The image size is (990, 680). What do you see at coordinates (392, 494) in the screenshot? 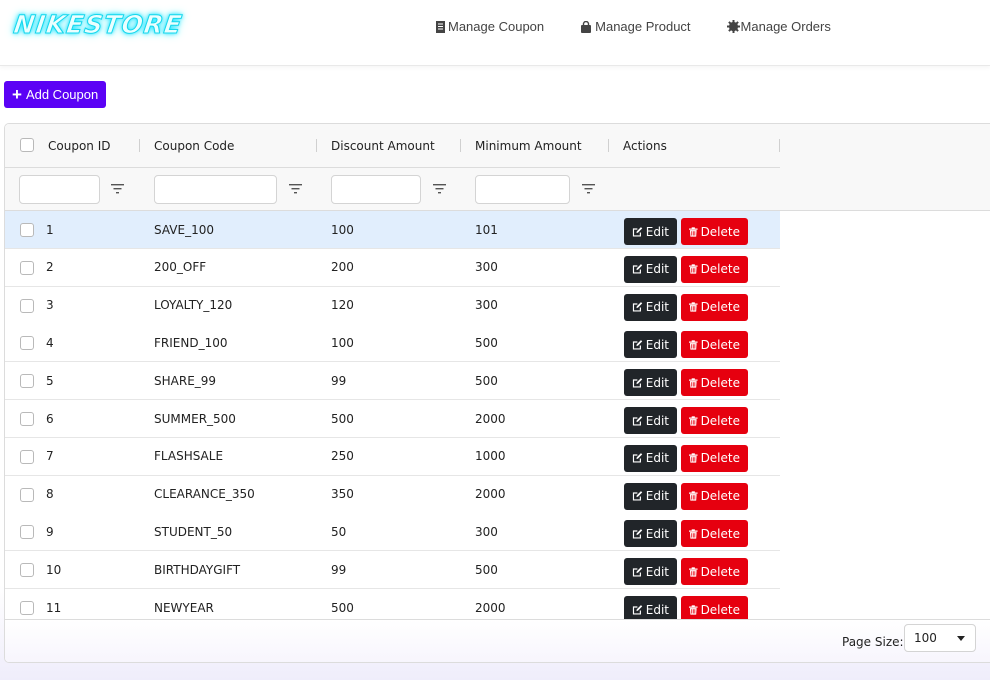
I see `table-row: 8 CLEARANCE_350 350 2000 Edit Delete` at bounding box center [392, 494].